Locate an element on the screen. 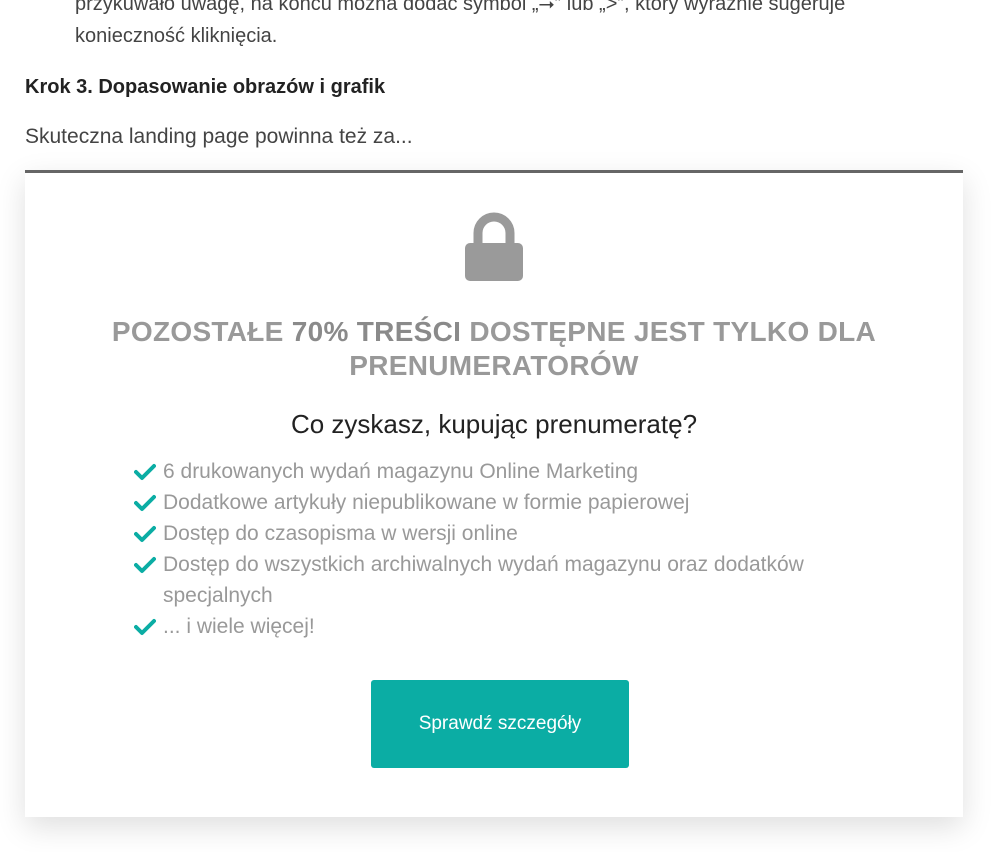  title-highlight: 70% TREŚCI is located at coordinates (376, 331).